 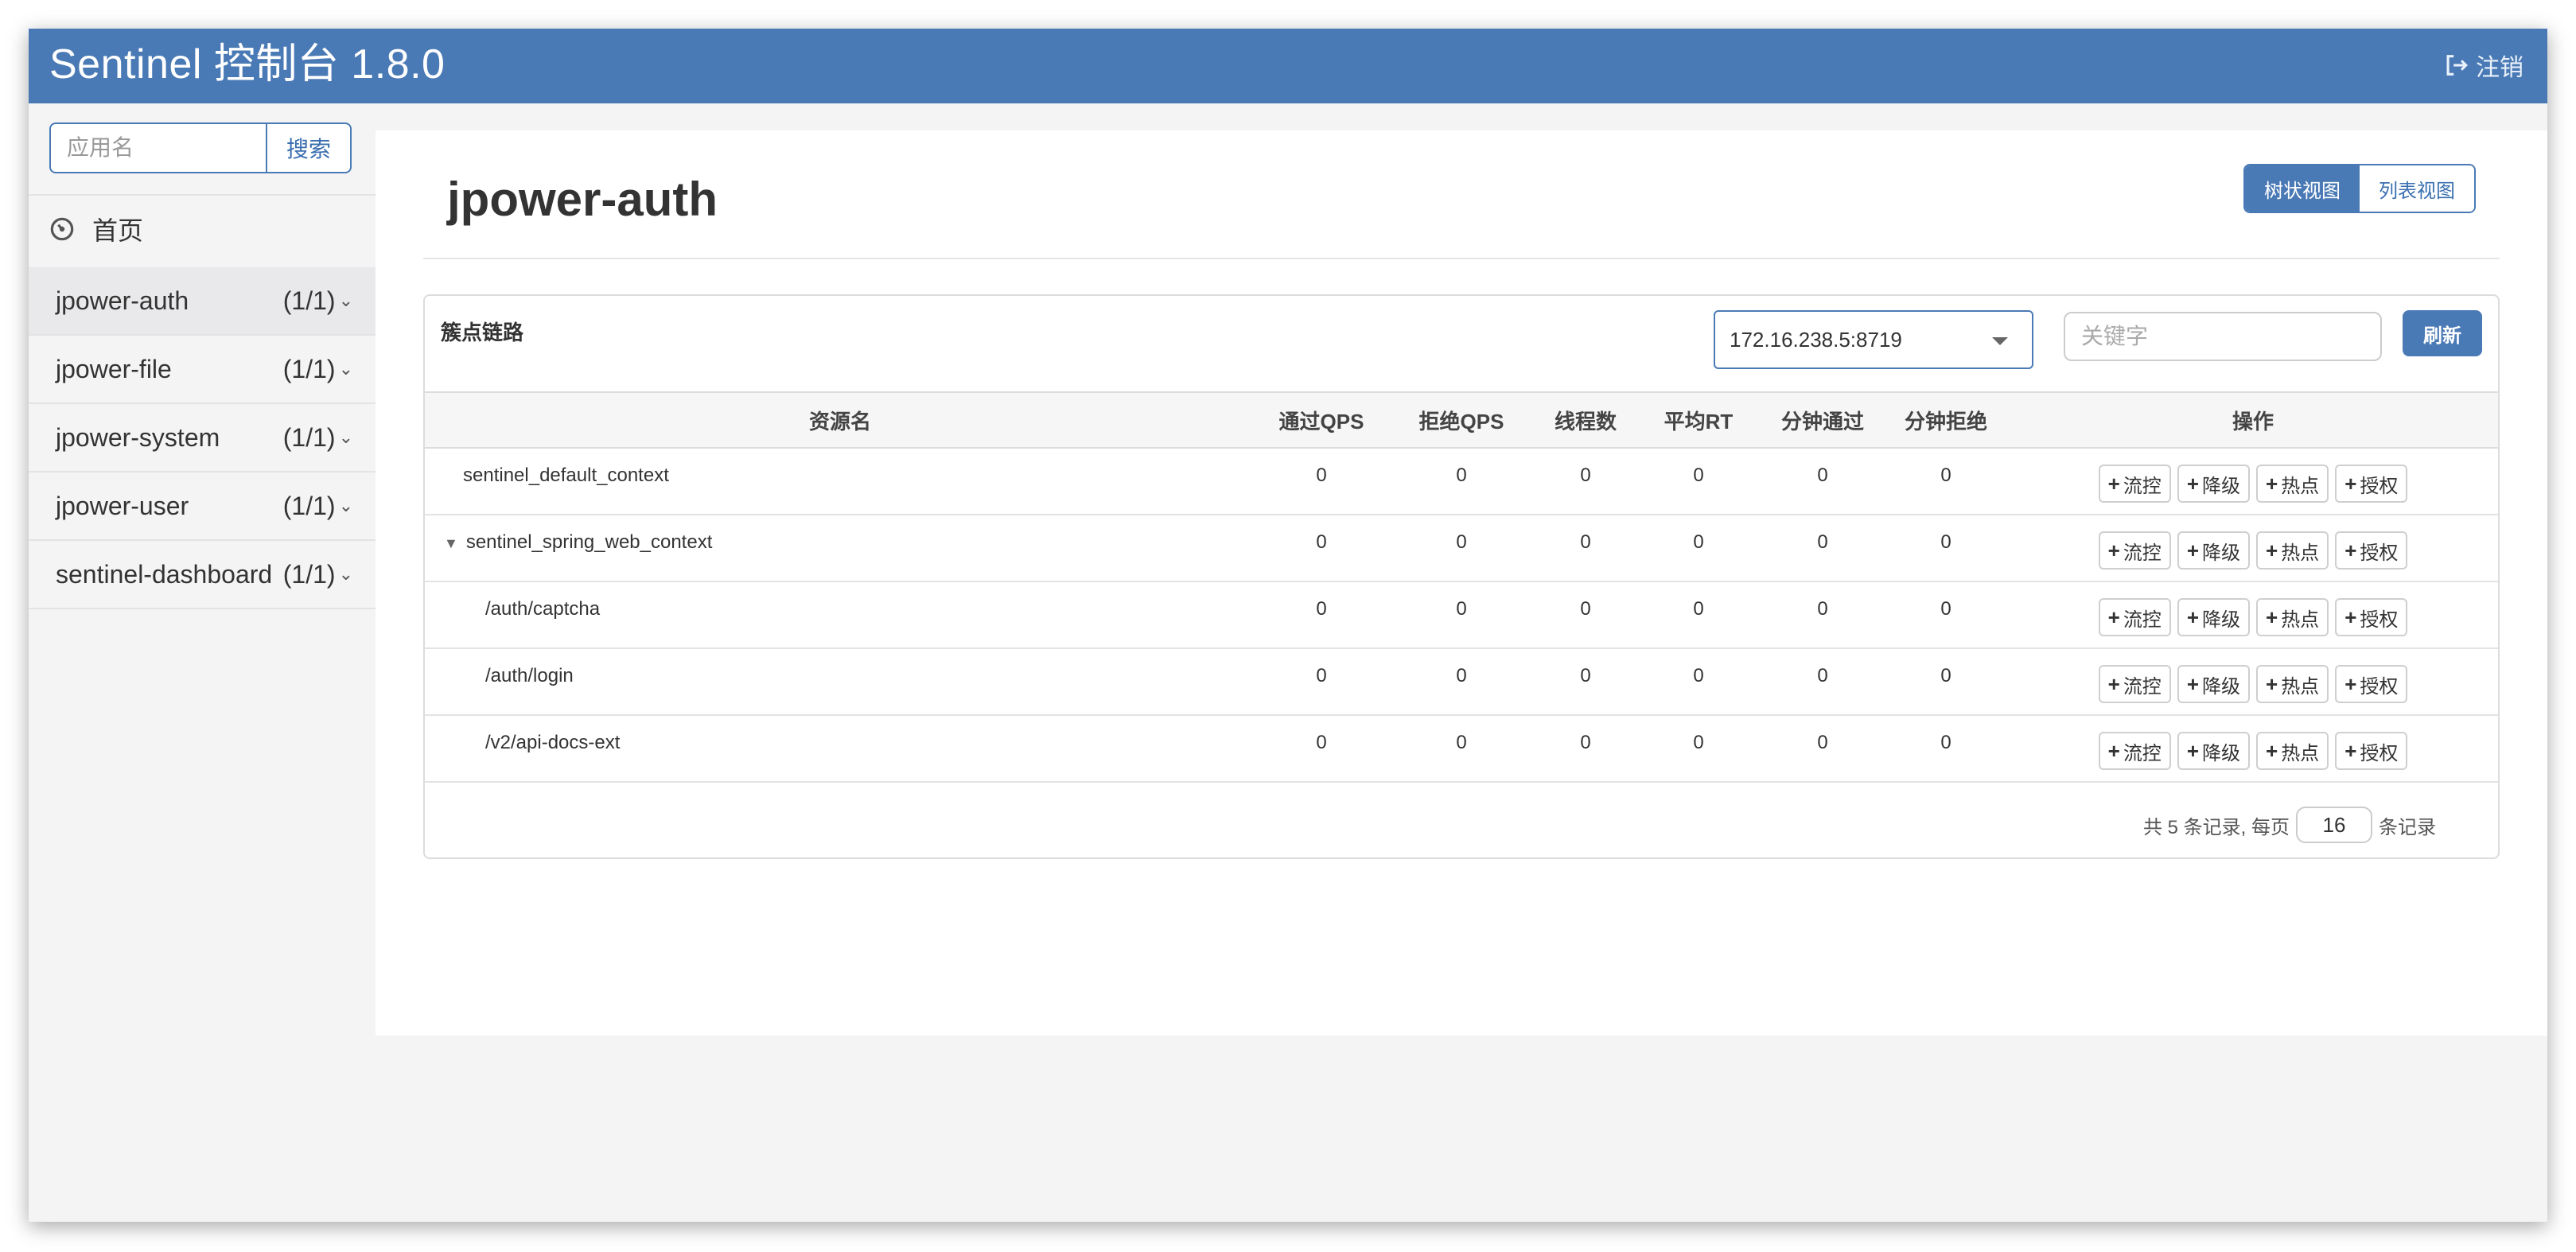 What do you see at coordinates (2443, 333) in the screenshot?
I see `refresh-button: 刷新` at bounding box center [2443, 333].